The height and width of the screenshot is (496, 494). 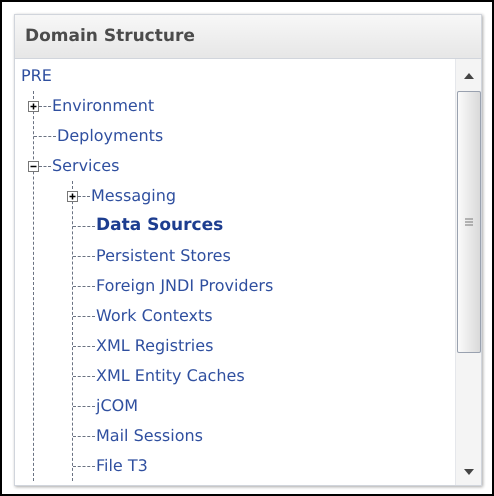 I want to click on tree-link: Persistent Stores, so click(x=163, y=256).